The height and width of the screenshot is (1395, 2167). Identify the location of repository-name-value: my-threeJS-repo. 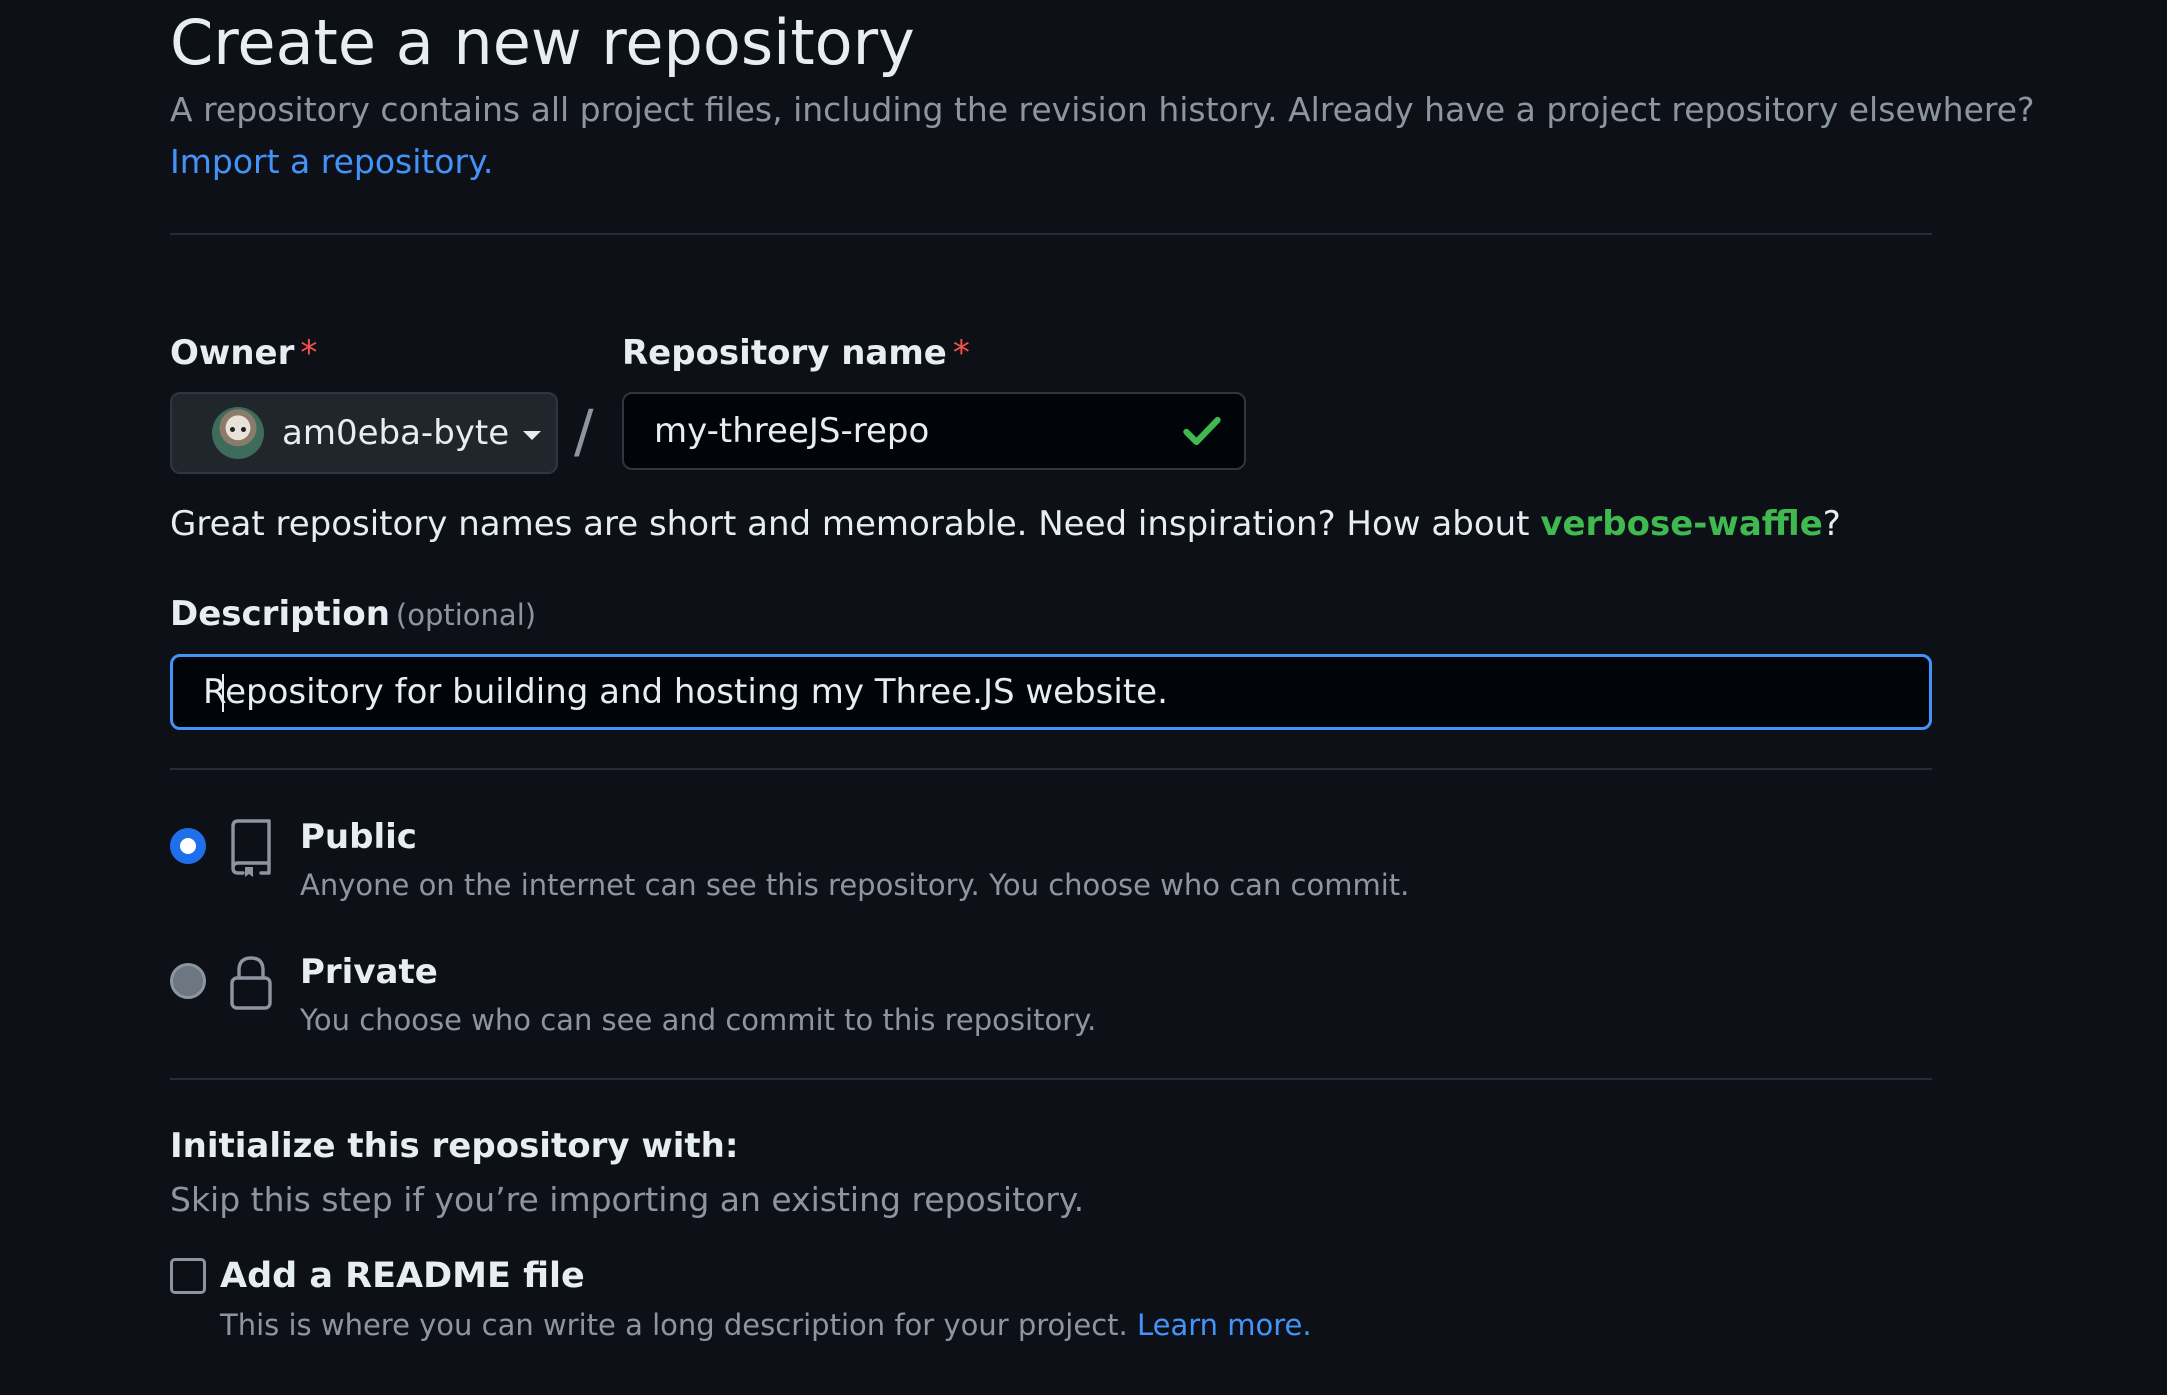
(917, 431).